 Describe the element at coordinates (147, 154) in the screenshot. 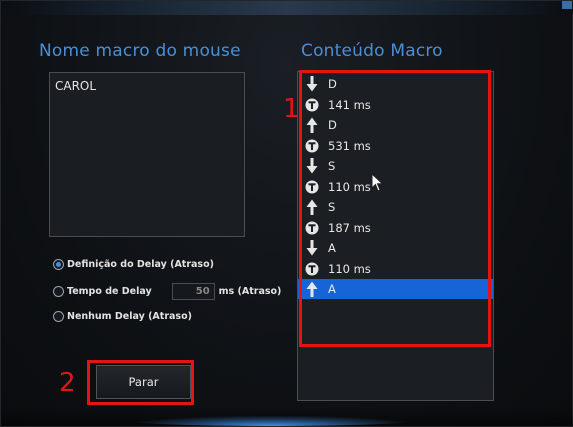

I see `macro-name-list: CAROL` at that location.